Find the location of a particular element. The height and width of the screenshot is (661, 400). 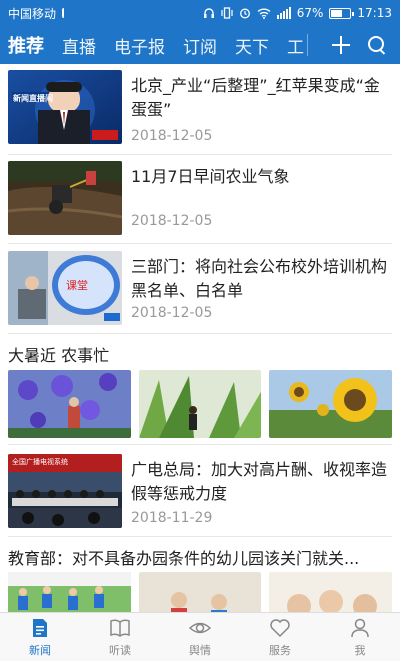

usb-icon is located at coordinates (65, 13).